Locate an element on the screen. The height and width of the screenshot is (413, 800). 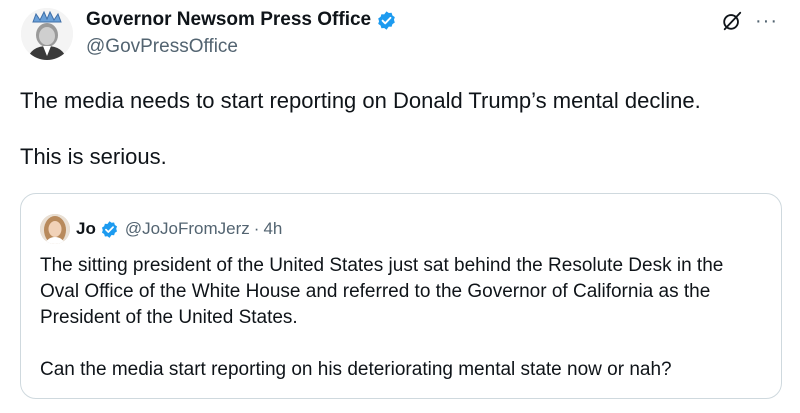
more-options-icon: ··· is located at coordinates (766, 21).